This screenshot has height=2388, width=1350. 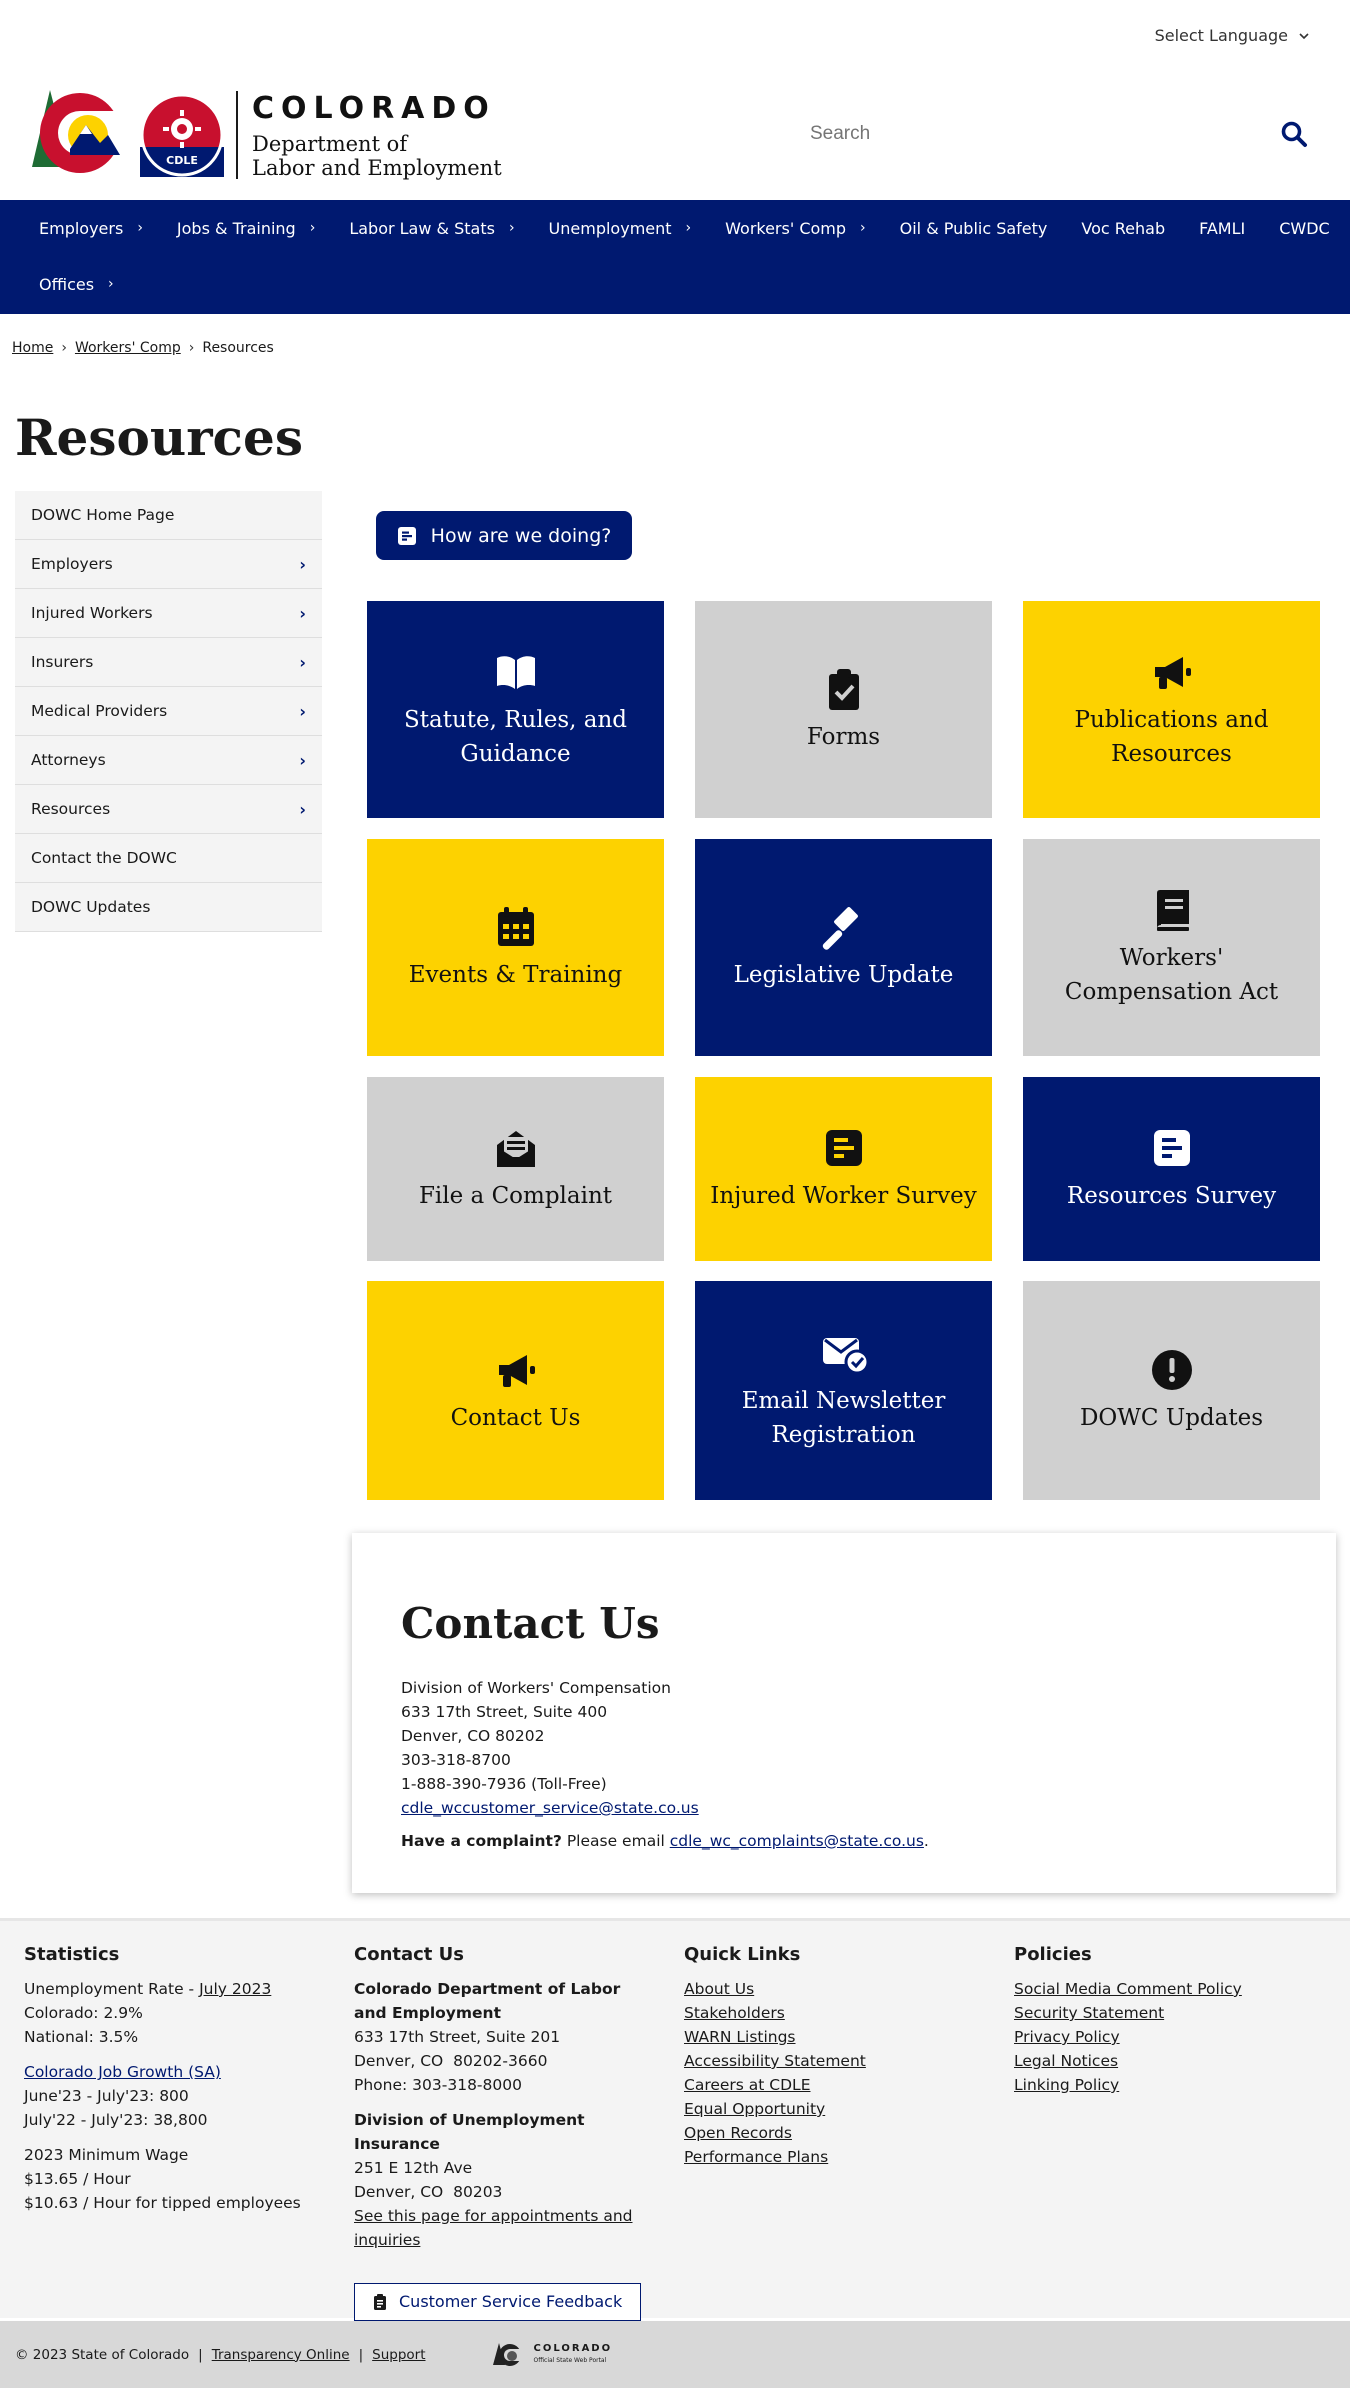 I want to click on sidebar-item-attorneys: Attorneys ›, so click(x=168, y=760).